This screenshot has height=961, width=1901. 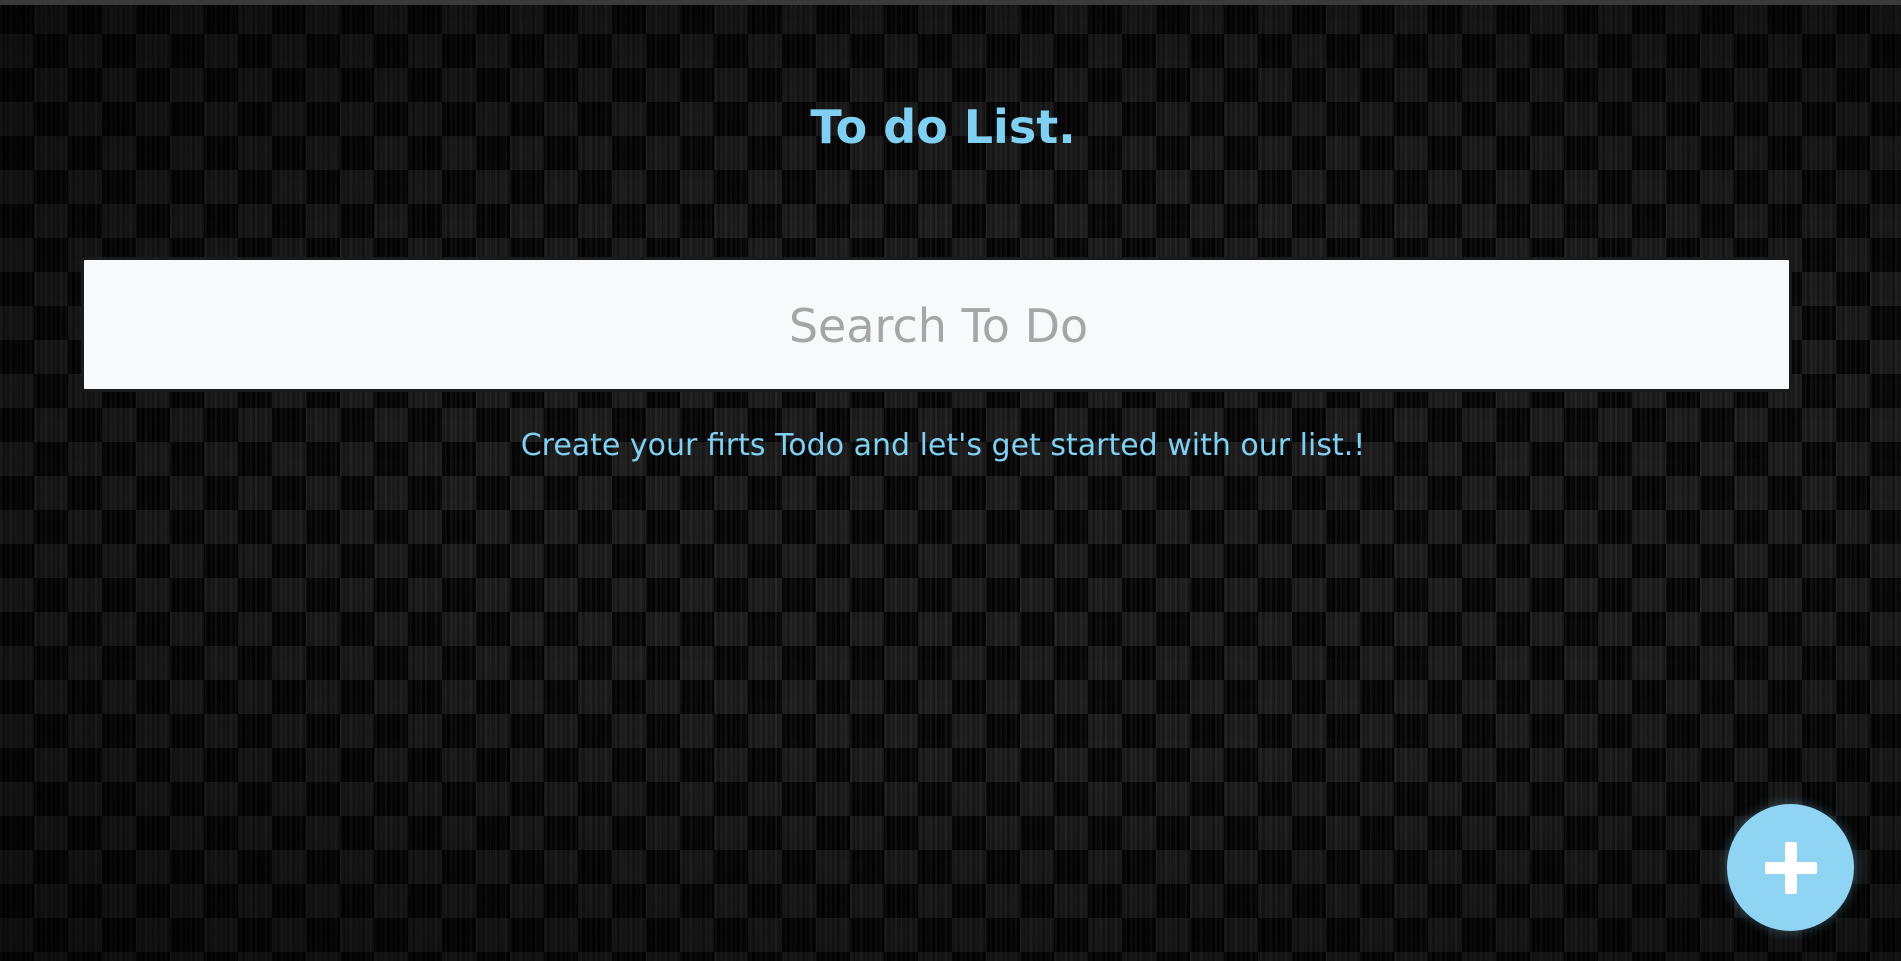 I want to click on search-input, so click(x=938, y=325).